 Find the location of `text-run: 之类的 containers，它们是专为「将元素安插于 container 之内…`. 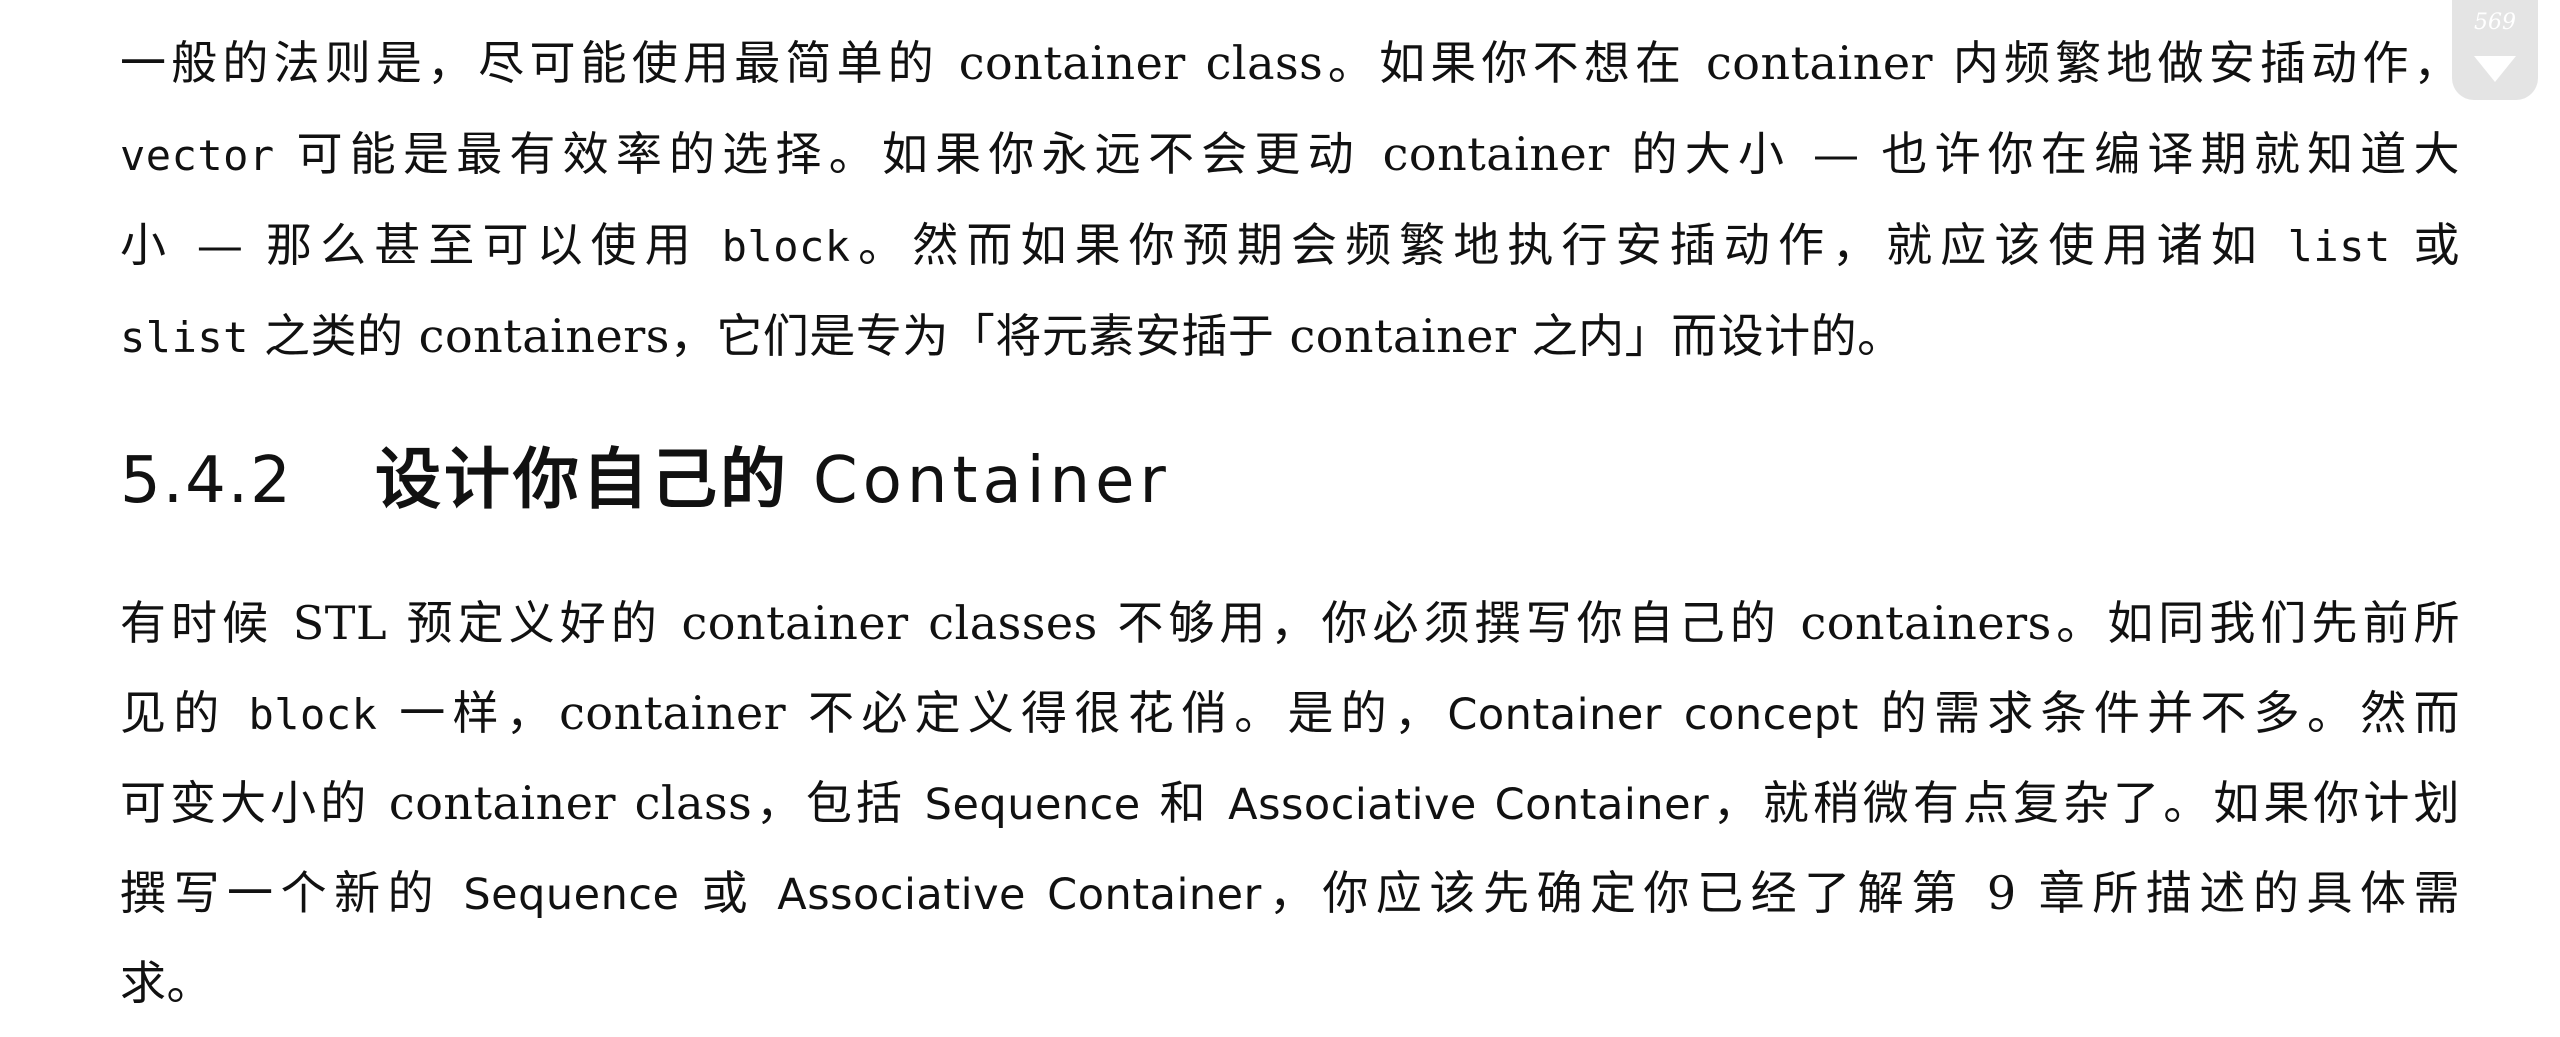

text-run: 之类的 containers，它们是专为「将元素安插于 container 之内… is located at coordinates (1076, 336).